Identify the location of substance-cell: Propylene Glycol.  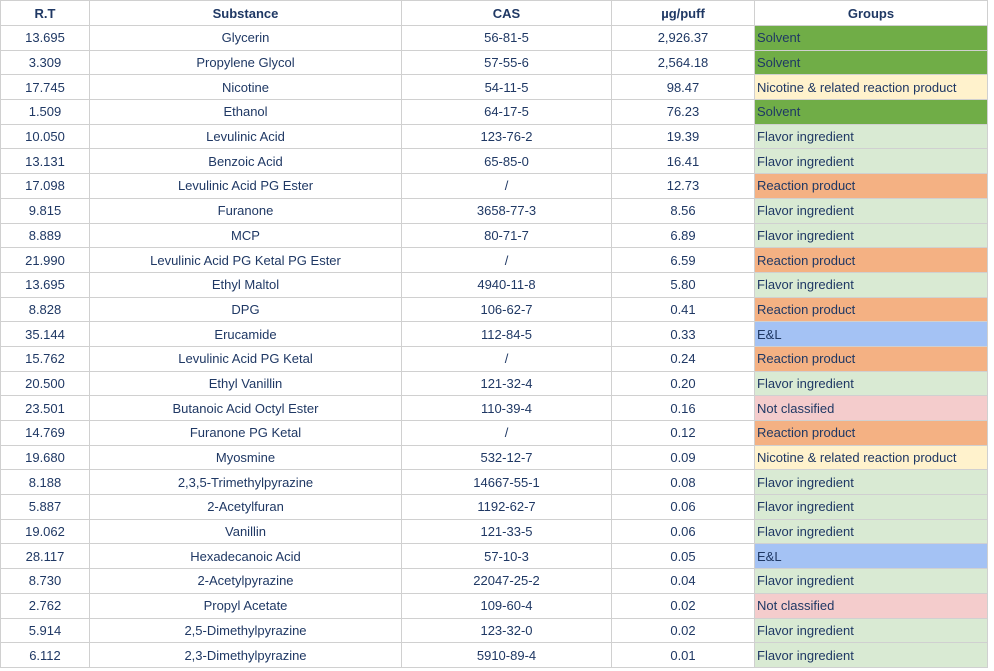
(245, 62).